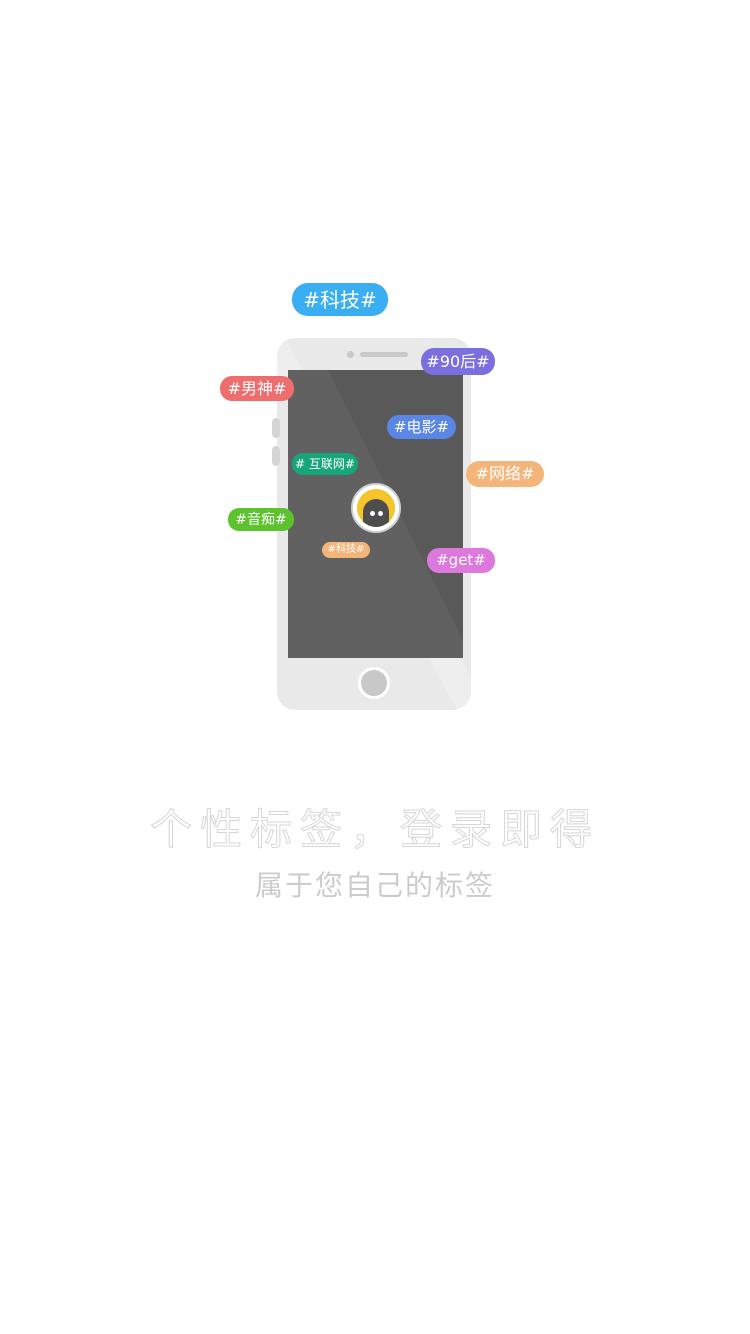 This screenshot has width=750, height=1334. Describe the element at coordinates (374, 885) in the screenshot. I see `onboarding-subtitle: 属于您自己的标签` at that location.